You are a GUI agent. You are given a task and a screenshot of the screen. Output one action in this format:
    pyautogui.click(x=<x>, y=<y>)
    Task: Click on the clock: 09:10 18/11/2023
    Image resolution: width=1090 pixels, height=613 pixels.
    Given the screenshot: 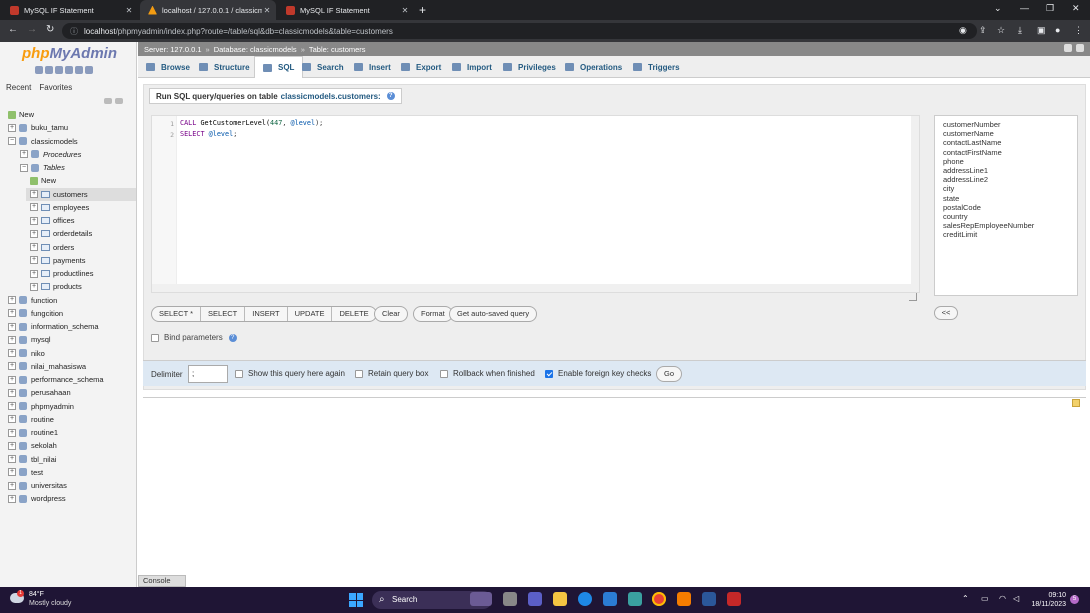 What is the action you would take?
    pyautogui.click(x=1048, y=600)
    